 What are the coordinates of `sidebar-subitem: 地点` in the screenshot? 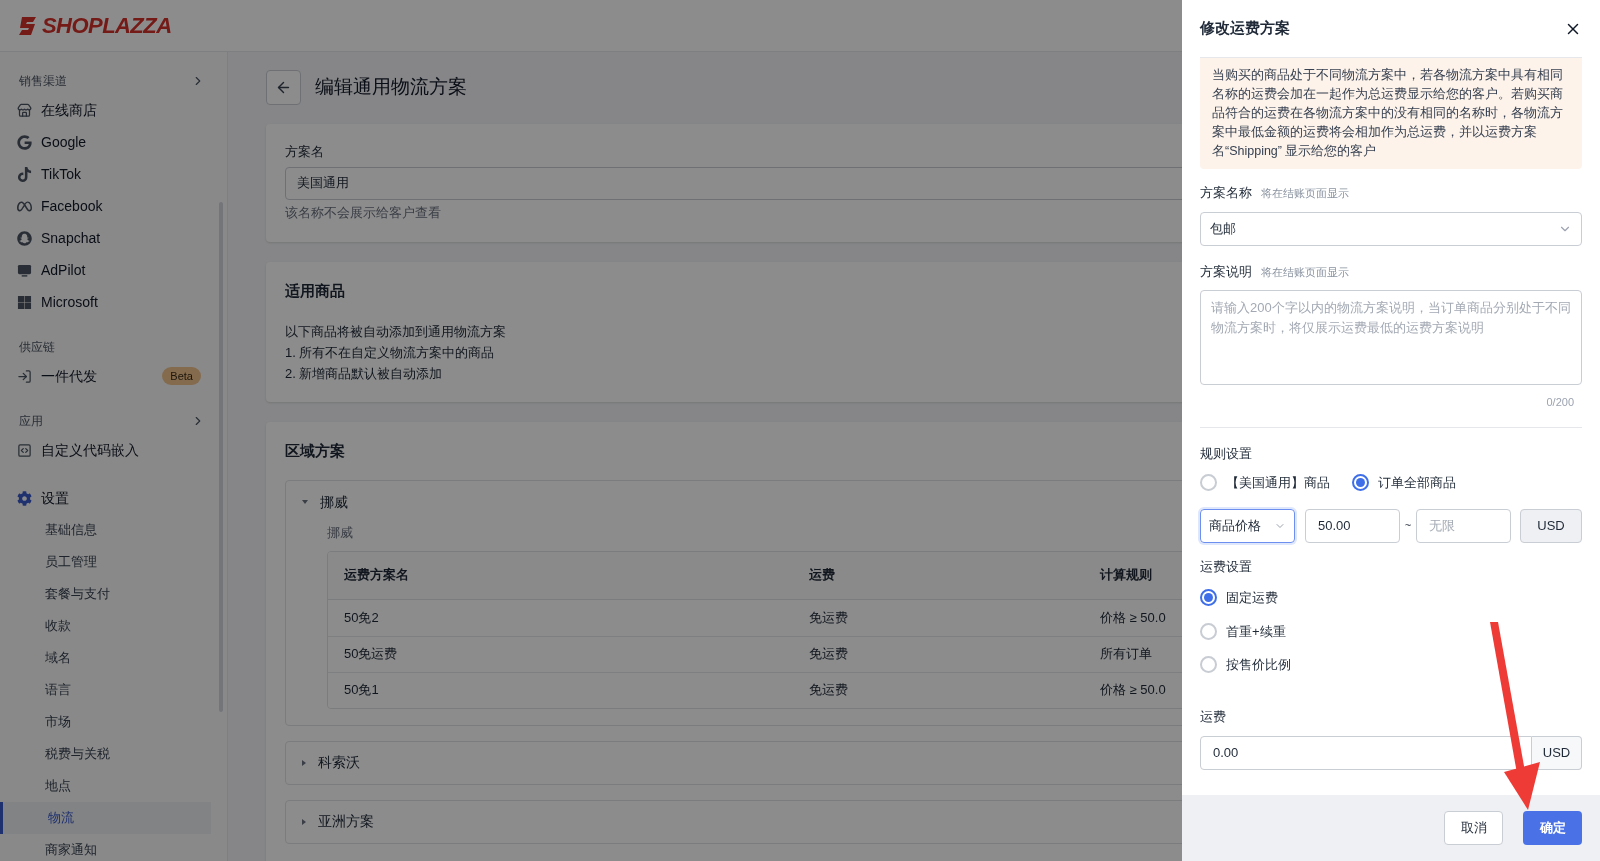 It's located at (105, 786).